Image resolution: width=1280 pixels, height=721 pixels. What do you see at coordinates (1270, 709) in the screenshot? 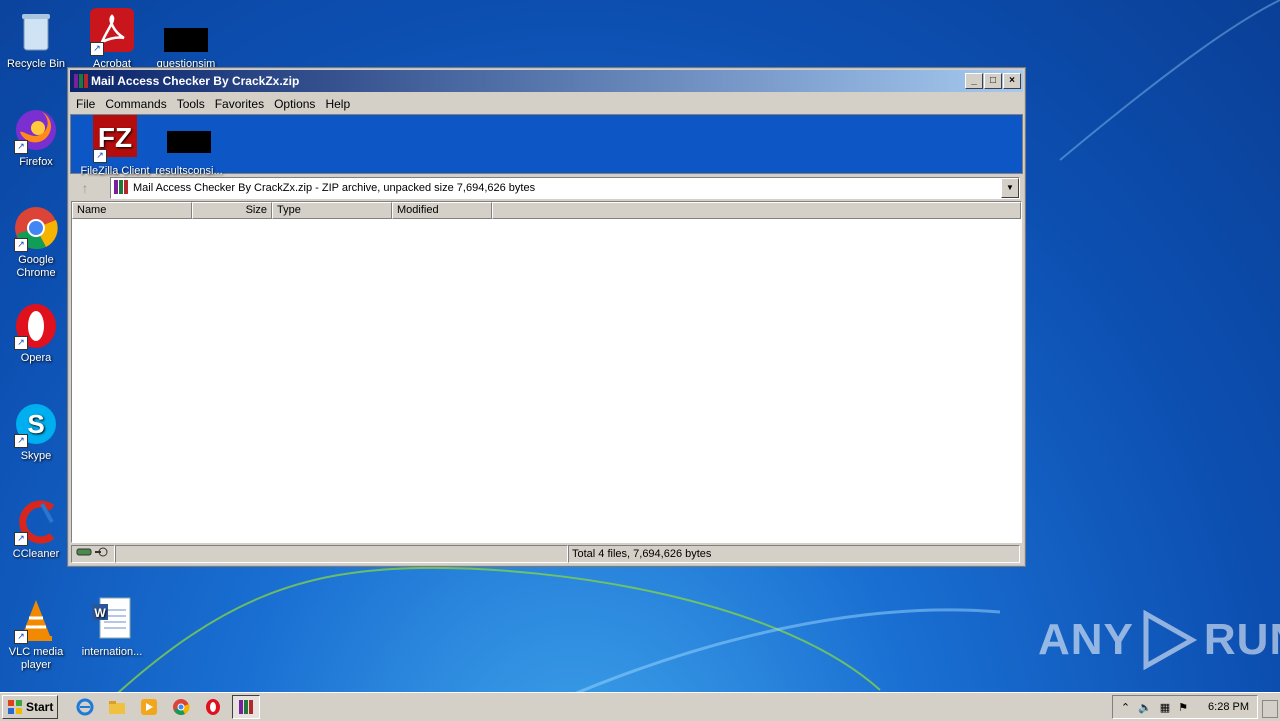
I see `show-desktop-button` at bounding box center [1270, 709].